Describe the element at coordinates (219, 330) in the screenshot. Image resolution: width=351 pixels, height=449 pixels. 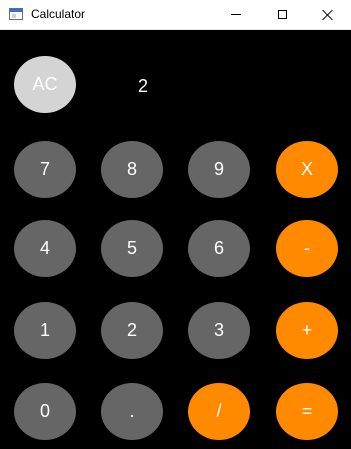
I see `digit-3-button: 3` at that location.